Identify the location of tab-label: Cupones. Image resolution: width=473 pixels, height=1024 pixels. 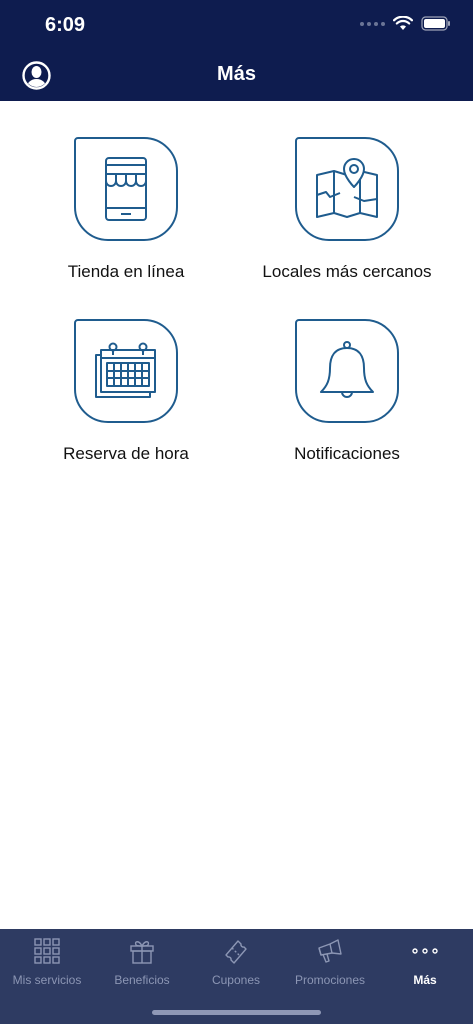
(236, 980).